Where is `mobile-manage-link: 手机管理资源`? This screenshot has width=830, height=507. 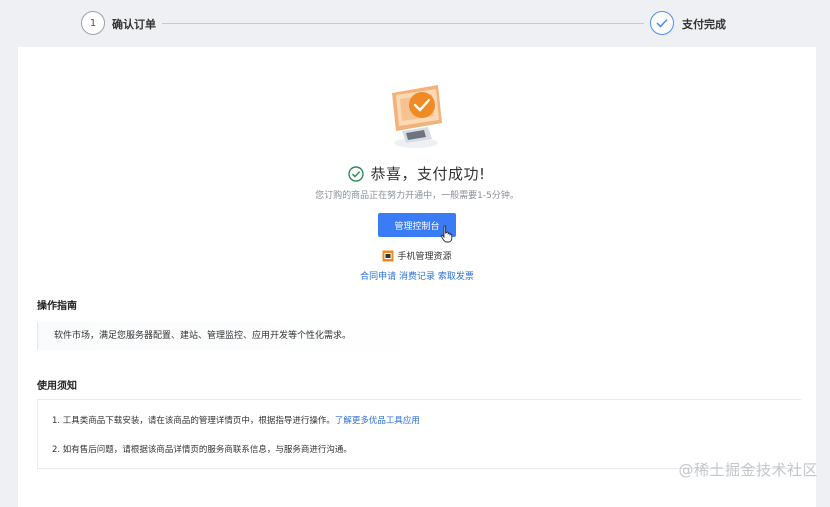
mobile-manage-link: 手机管理资源 is located at coordinates (417, 255).